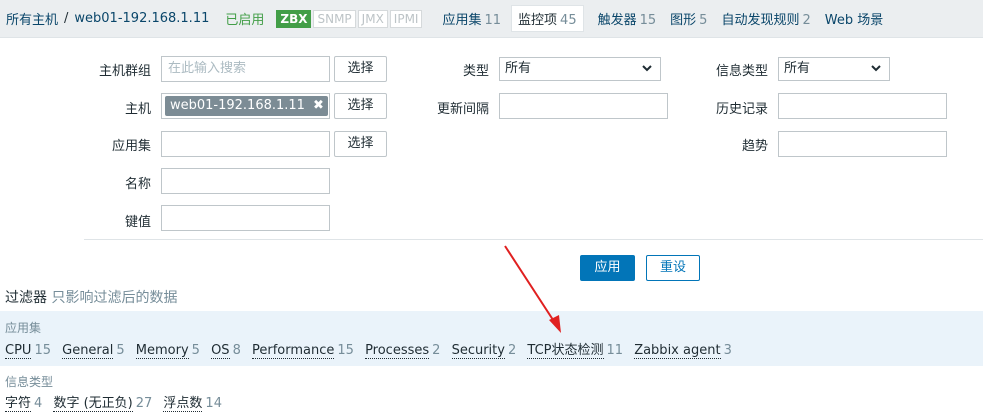 The height and width of the screenshot is (415, 983). What do you see at coordinates (475, 71) in the screenshot?
I see `type-label: 类型` at bounding box center [475, 71].